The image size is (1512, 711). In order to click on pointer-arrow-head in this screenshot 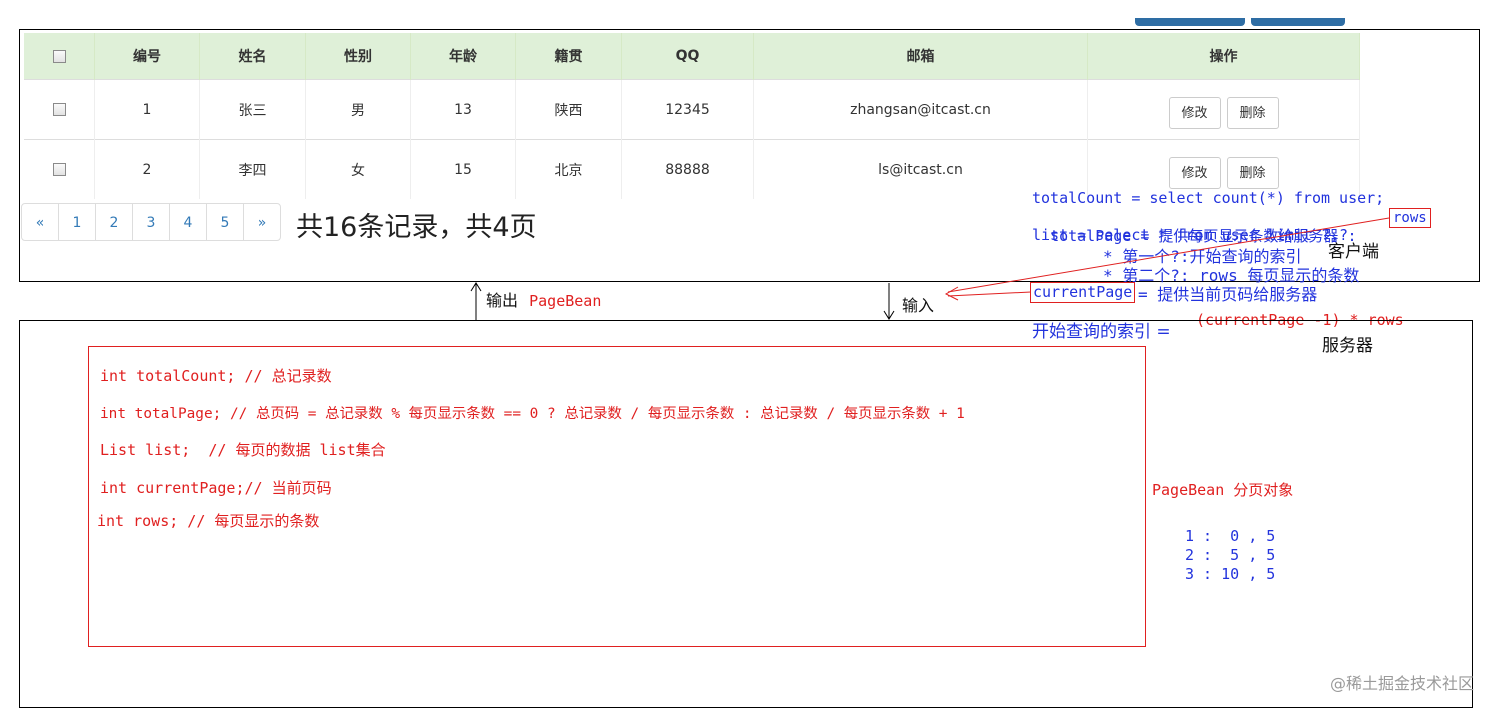, I will do `click(951, 293)`.